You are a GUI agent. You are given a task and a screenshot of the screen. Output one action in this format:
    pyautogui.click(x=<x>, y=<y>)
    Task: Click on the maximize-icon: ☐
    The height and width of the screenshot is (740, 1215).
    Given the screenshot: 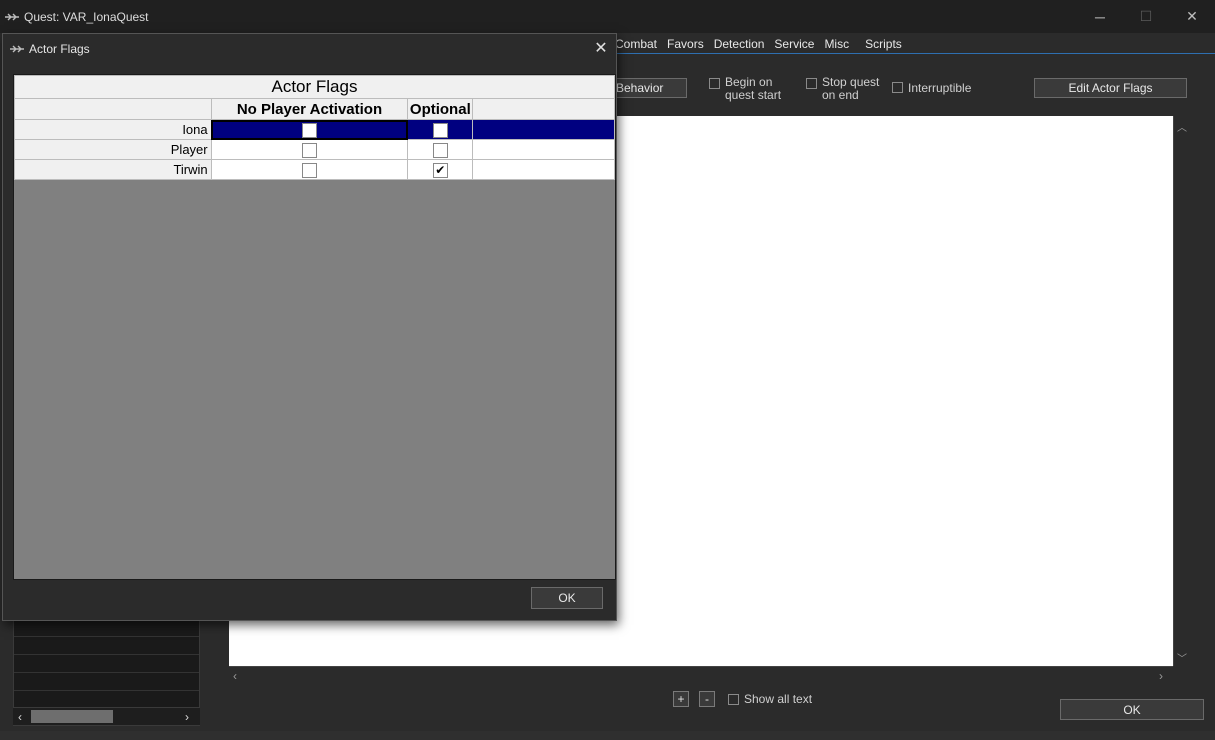 What is the action you would take?
    pyautogui.click(x=1146, y=16)
    